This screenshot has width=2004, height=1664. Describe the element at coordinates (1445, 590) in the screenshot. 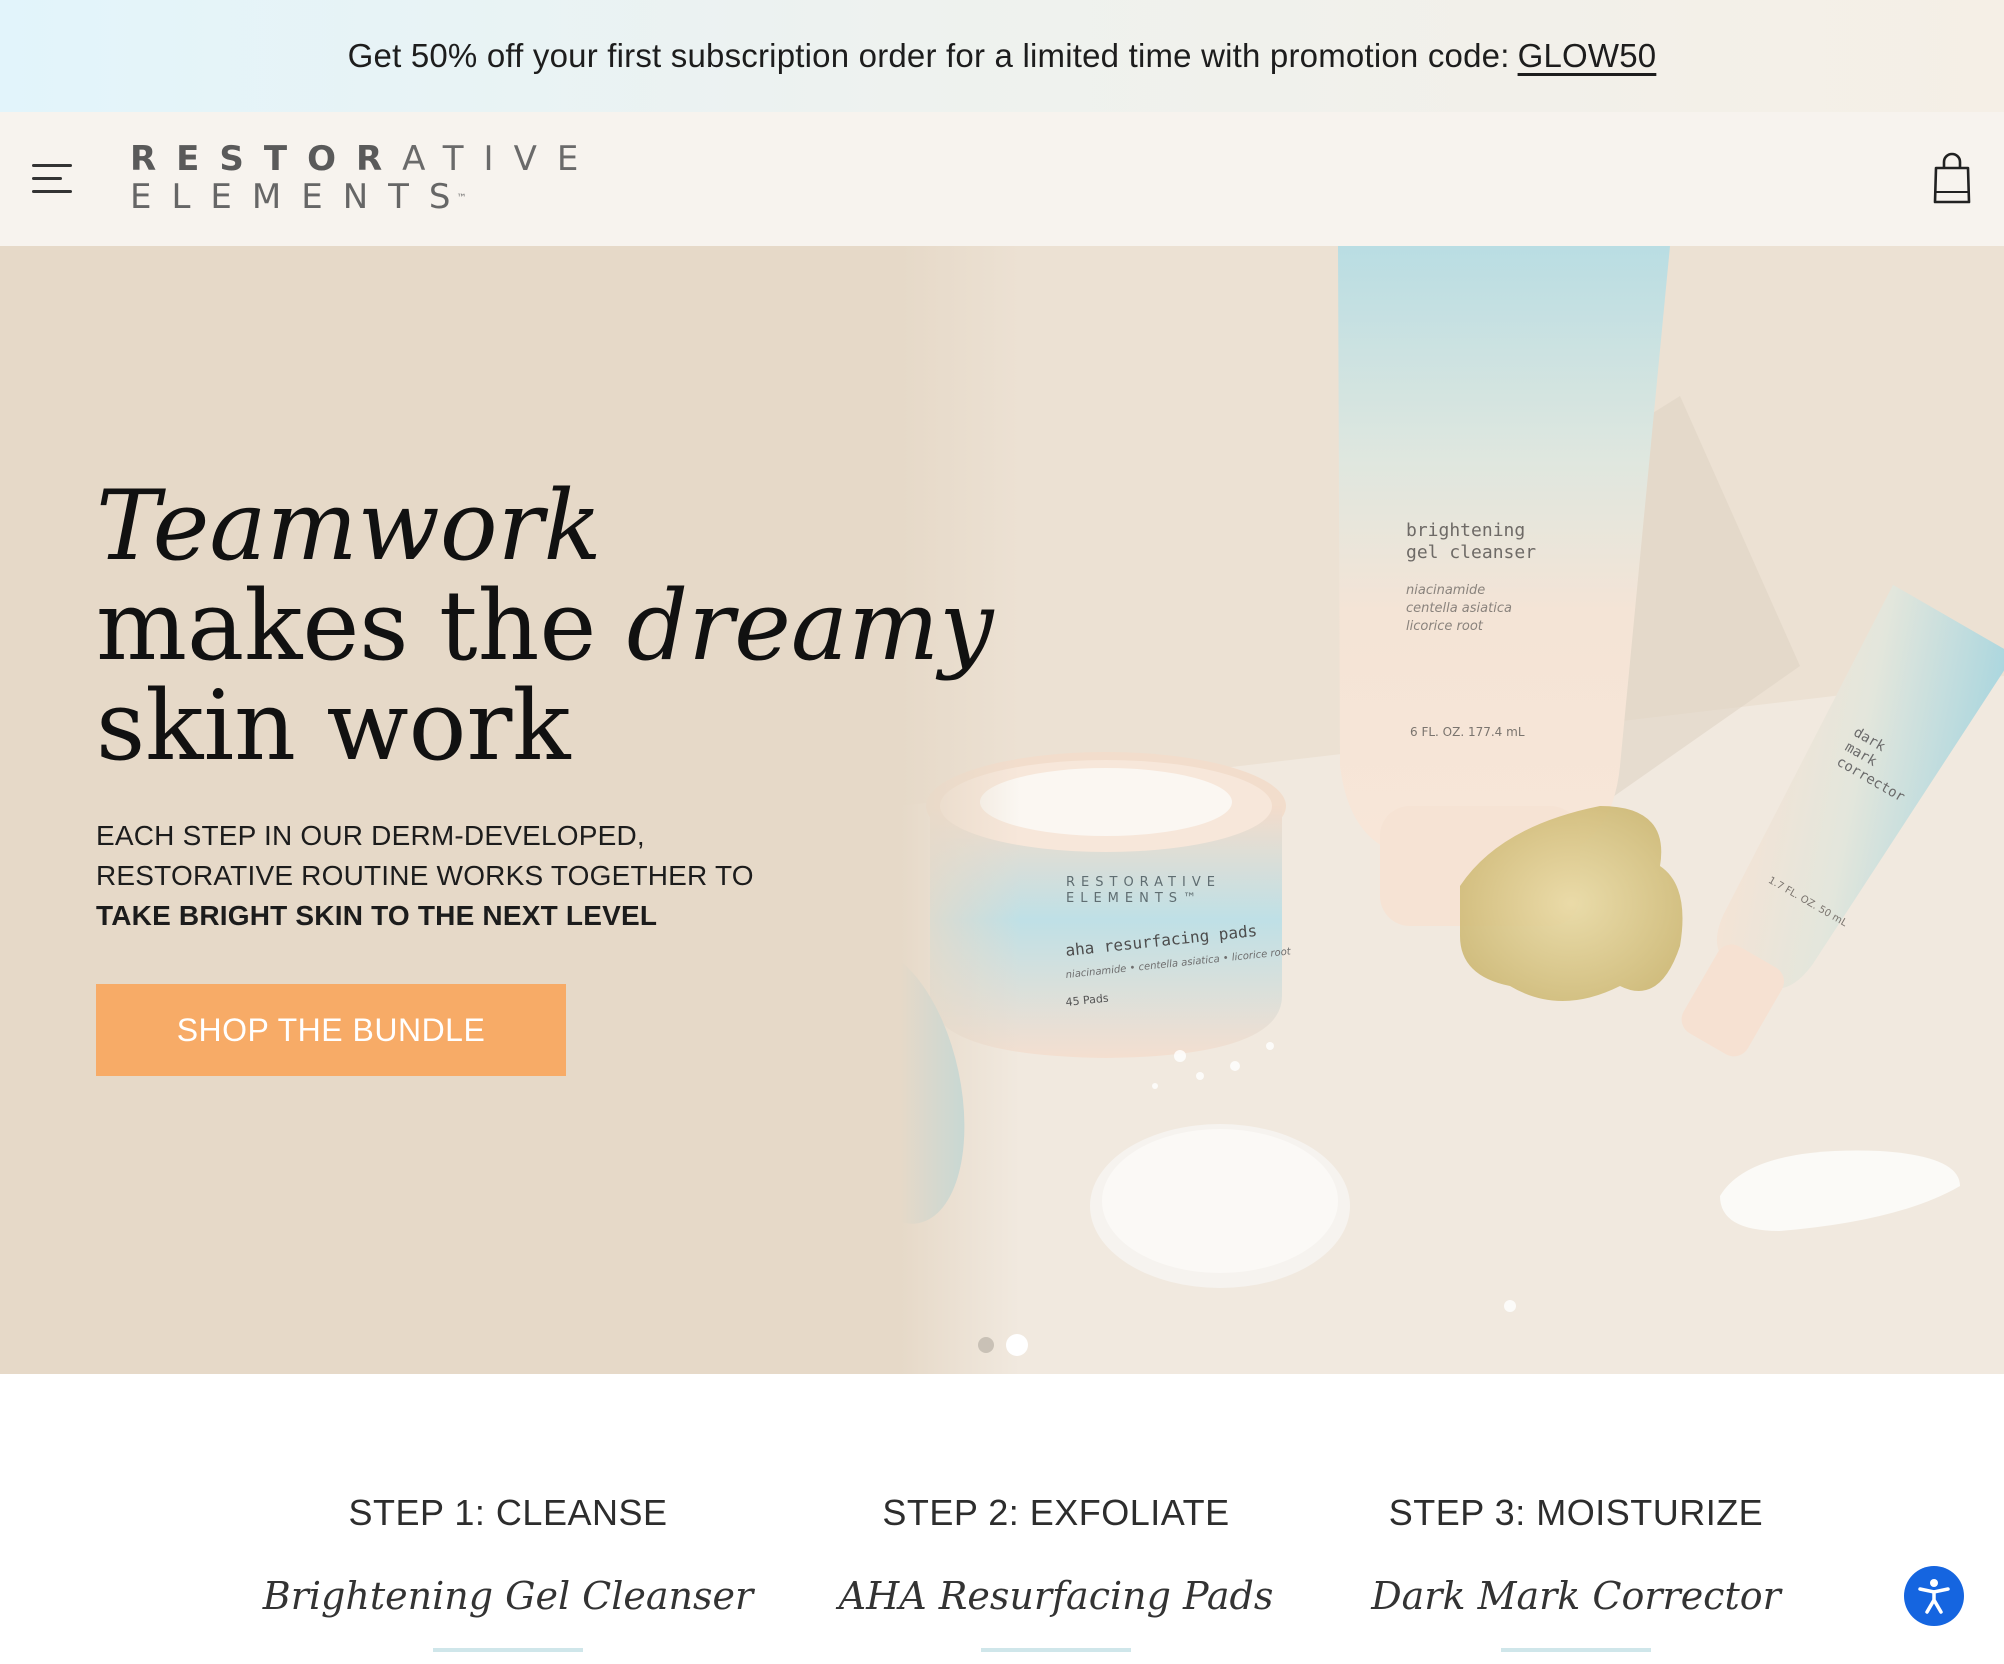

I see `svg-text: niacinamide` at that location.